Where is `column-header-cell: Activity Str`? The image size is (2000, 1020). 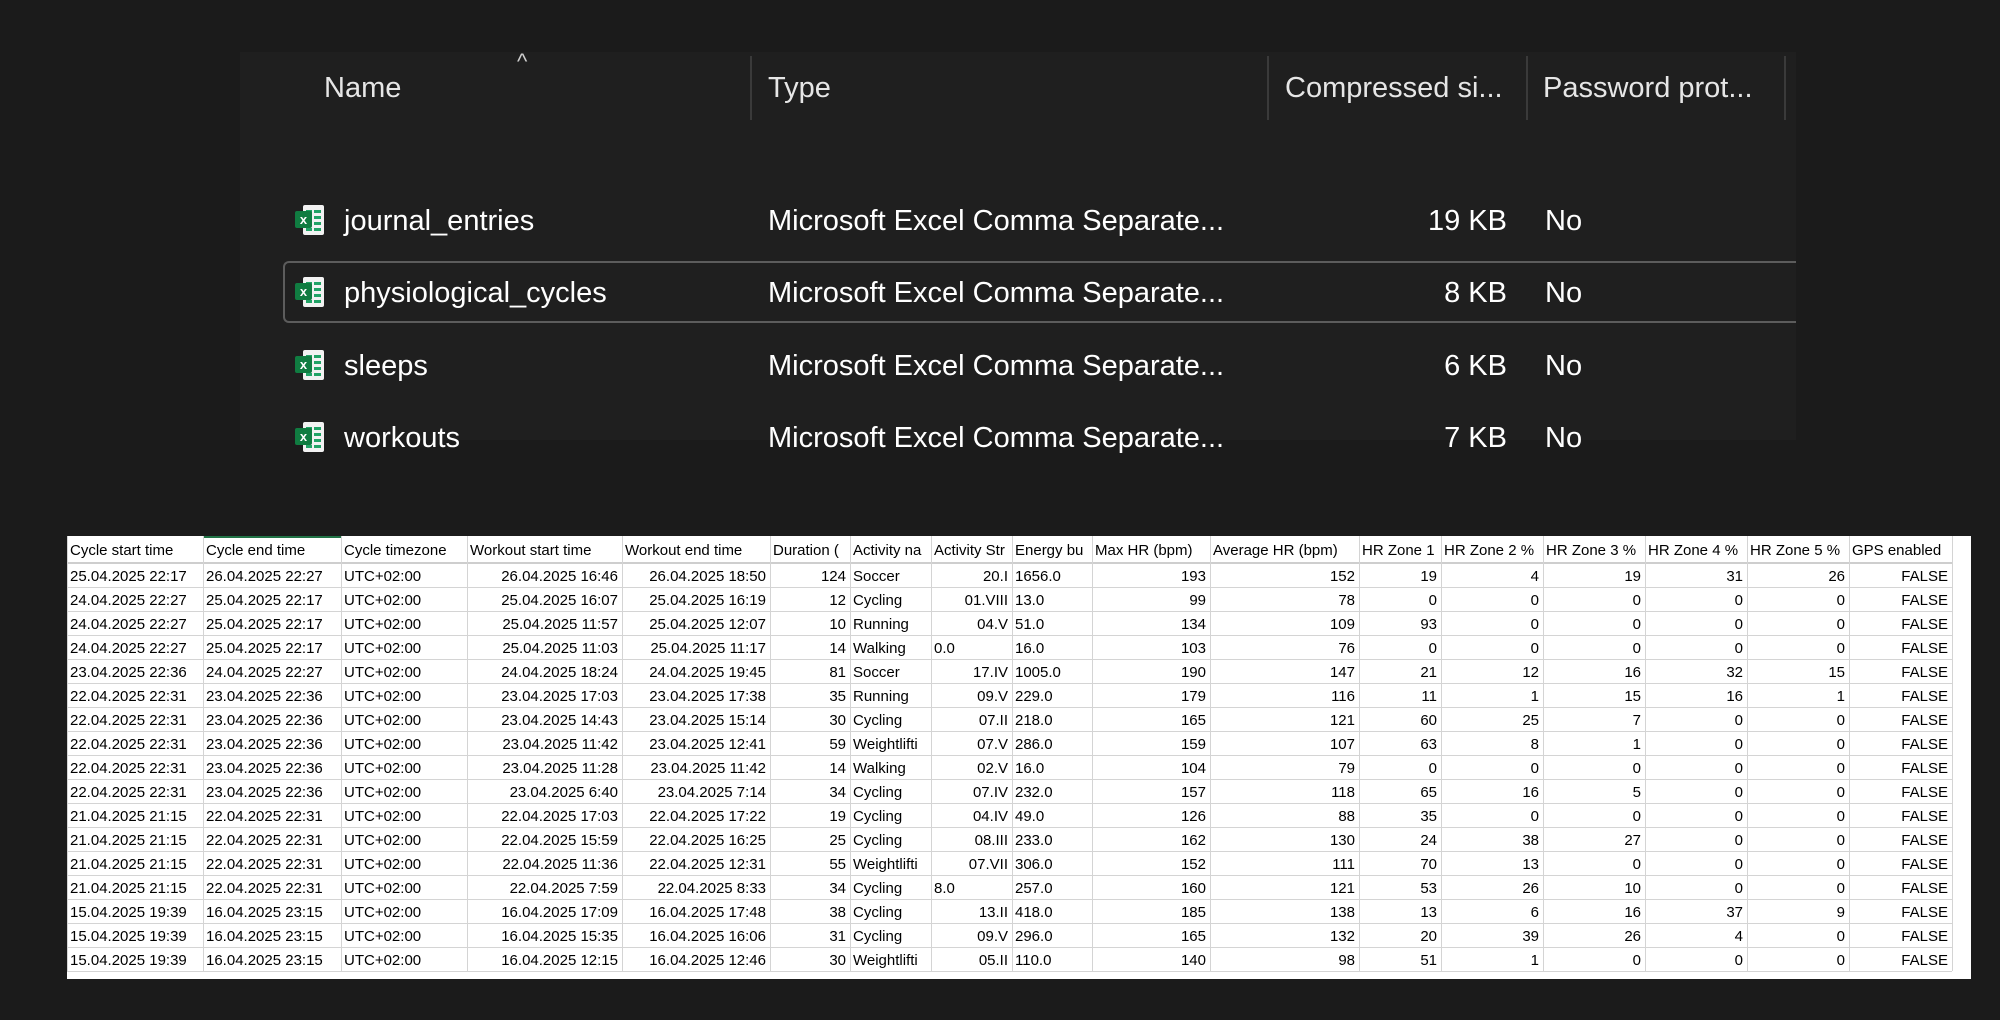
column-header-cell: Activity Str is located at coordinates (969, 550).